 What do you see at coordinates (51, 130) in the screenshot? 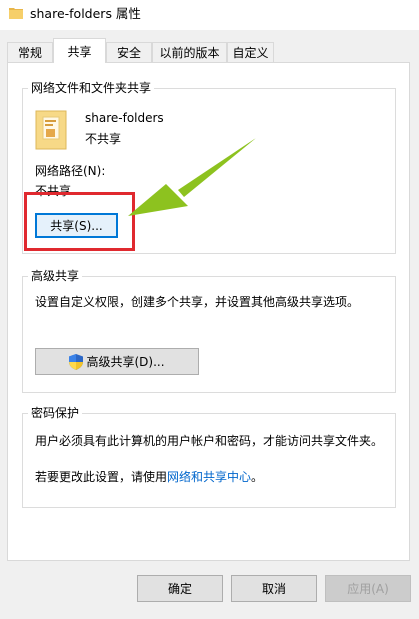
I see `shared-folder-icon` at bounding box center [51, 130].